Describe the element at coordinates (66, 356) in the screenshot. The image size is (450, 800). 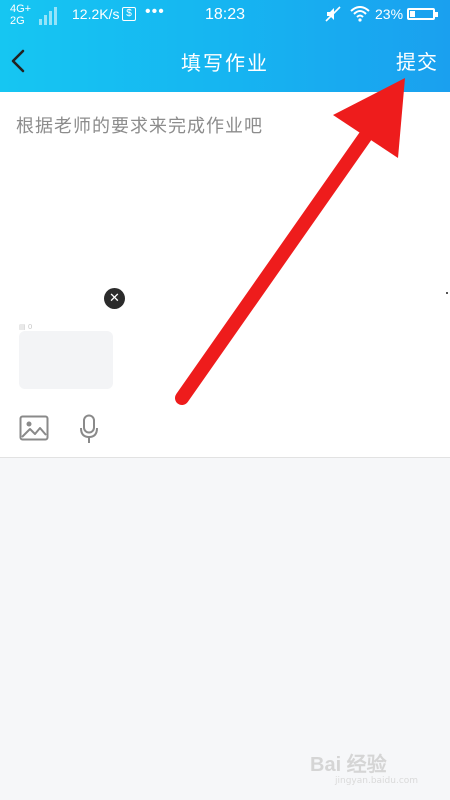
I see `attachment-thumbnail: ▤ 0` at that location.